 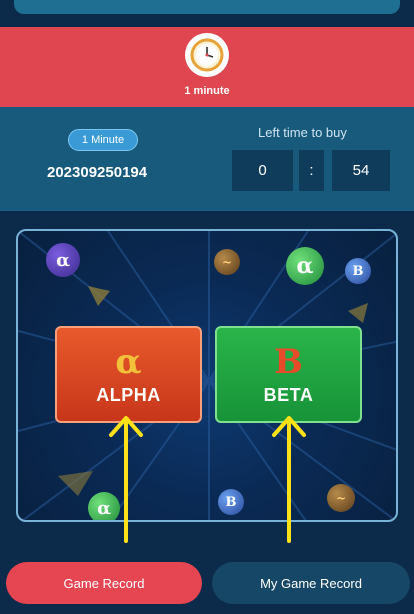 I want to click on beta-label: BETA, so click(x=288, y=395).